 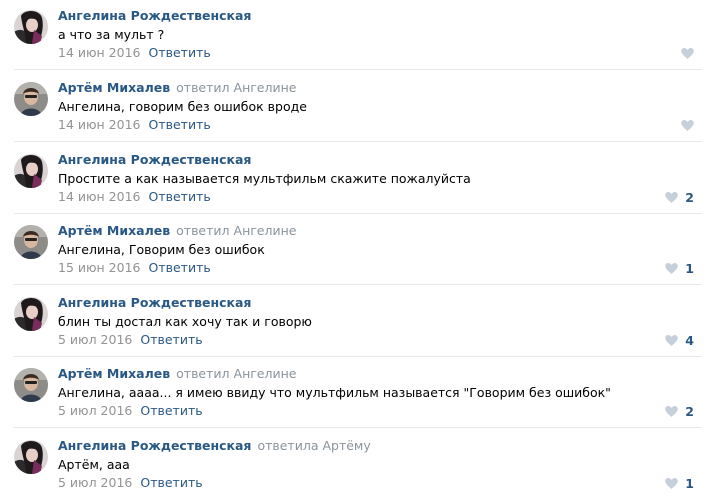 What do you see at coordinates (346, 445) in the screenshot?
I see `reply-to-target-link: Артёму` at bounding box center [346, 445].